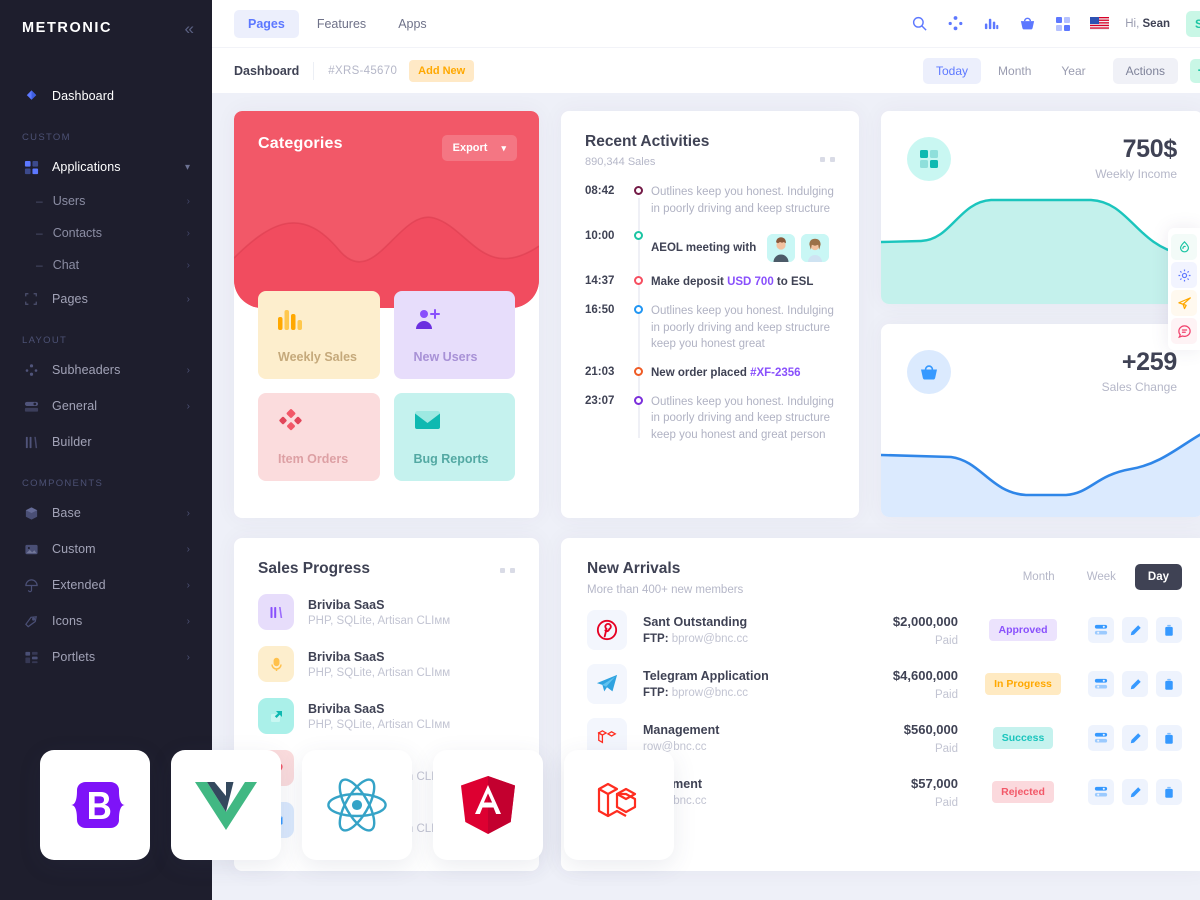  Describe the element at coordinates (346, 708) in the screenshot. I see `list-item-title: Briviba SaaS` at that location.